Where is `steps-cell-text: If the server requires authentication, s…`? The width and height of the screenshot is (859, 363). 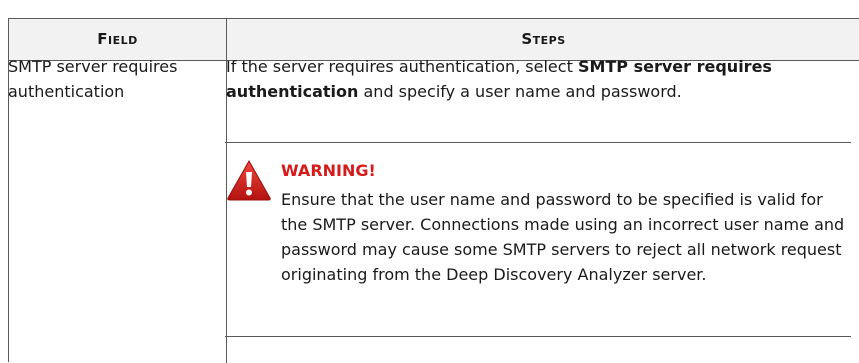 steps-cell-text: If the server requires authentication, s… is located at coordinates (538, 79).